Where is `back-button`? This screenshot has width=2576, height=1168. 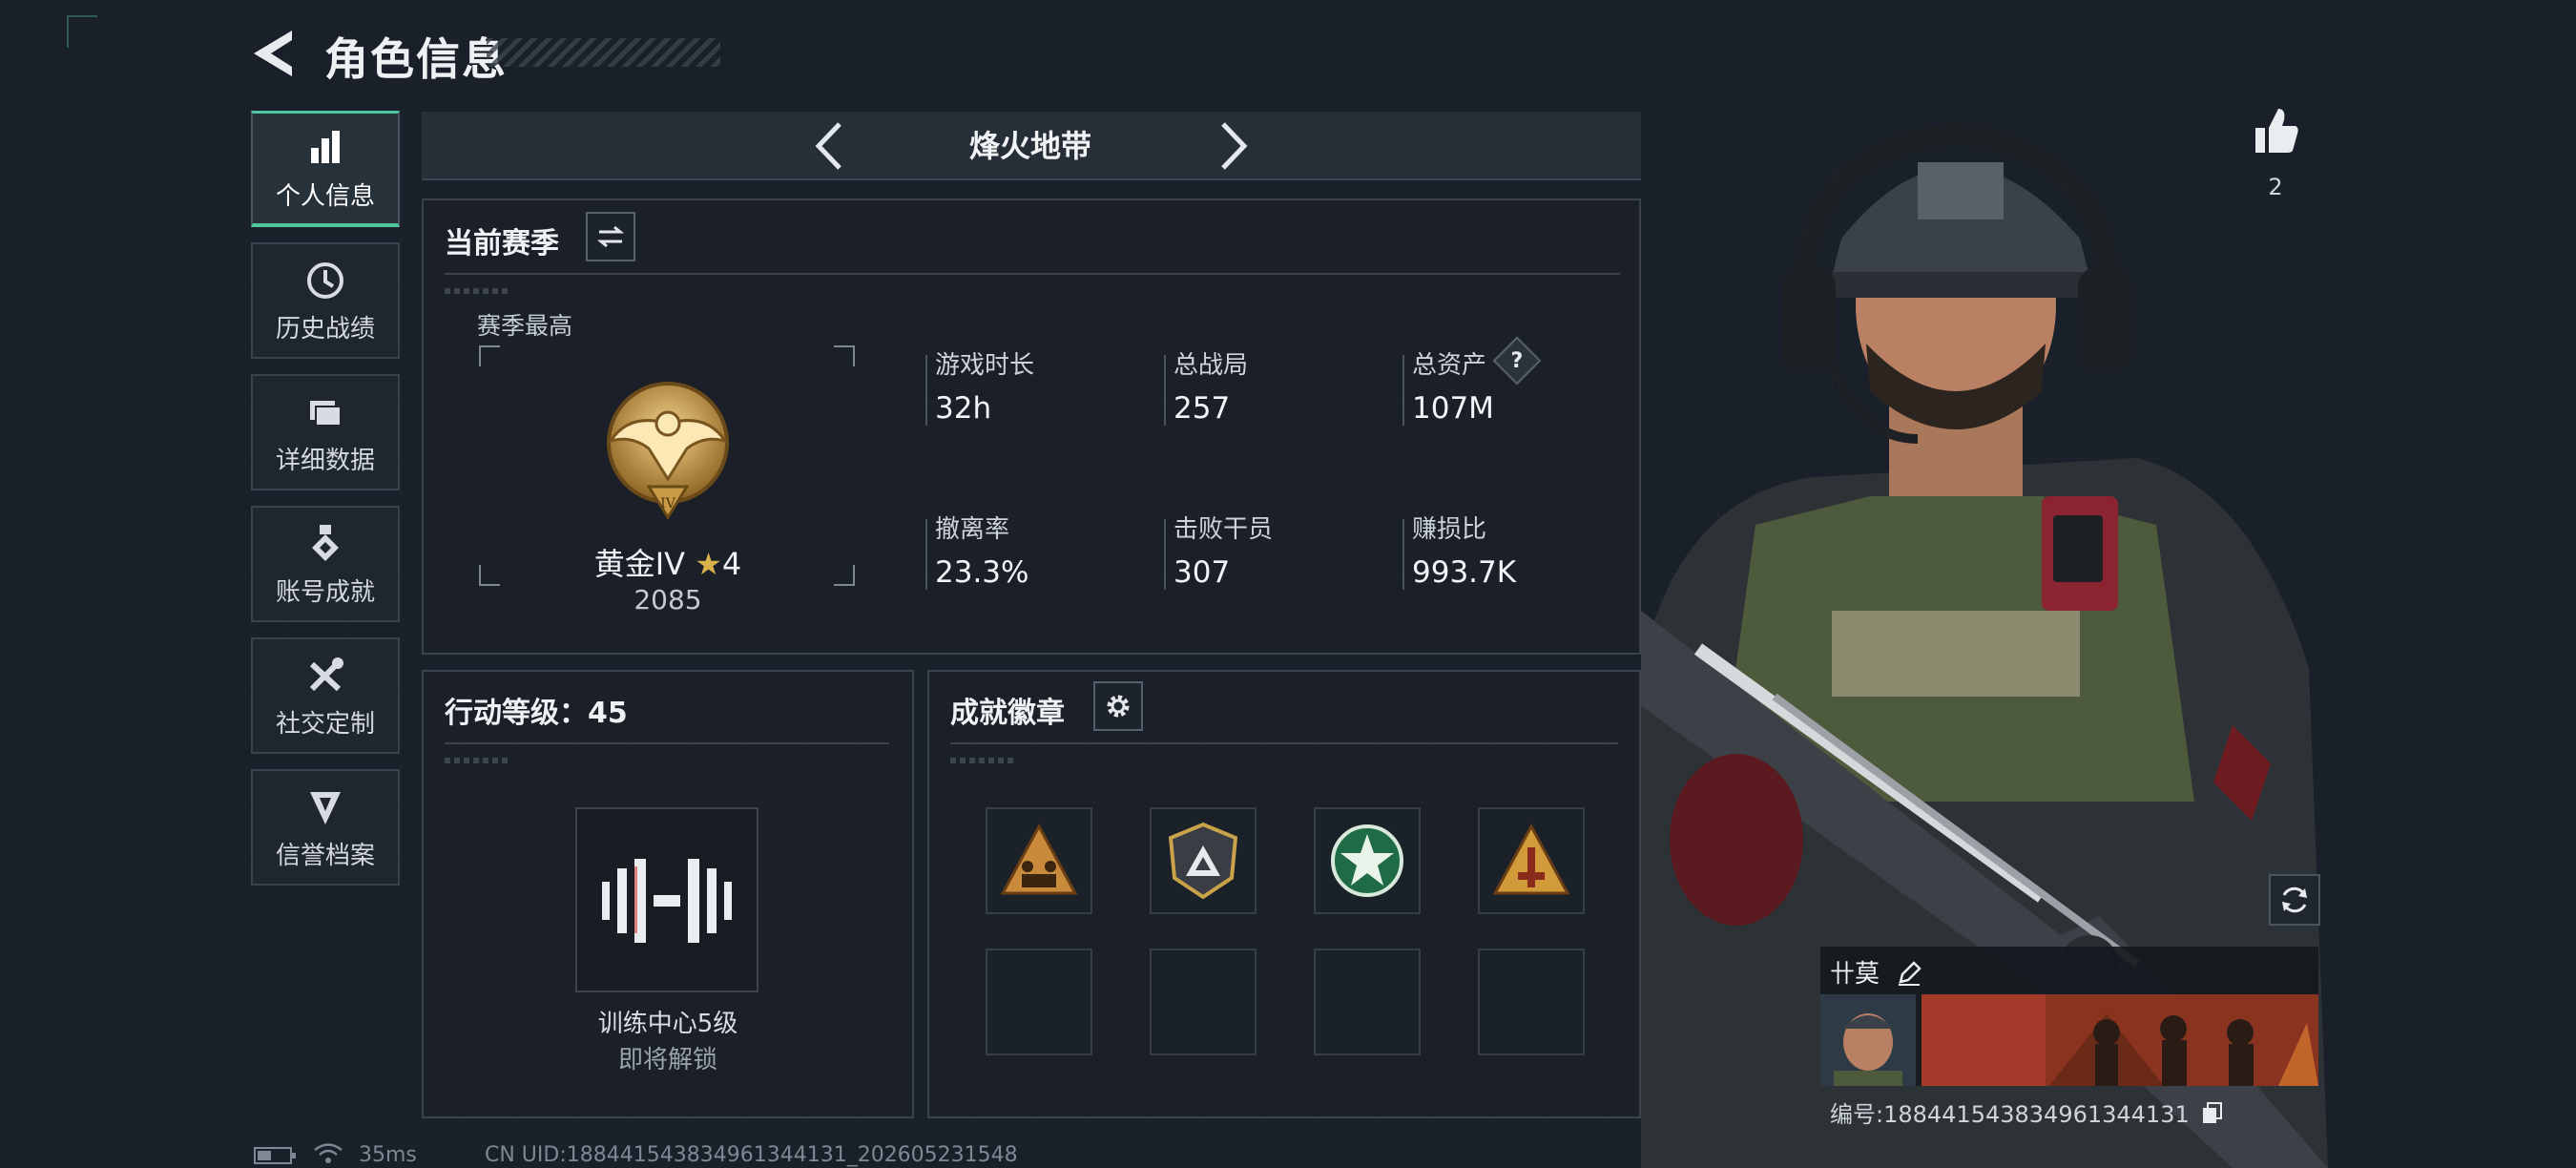
back-button is located at coordinates (276, 53).